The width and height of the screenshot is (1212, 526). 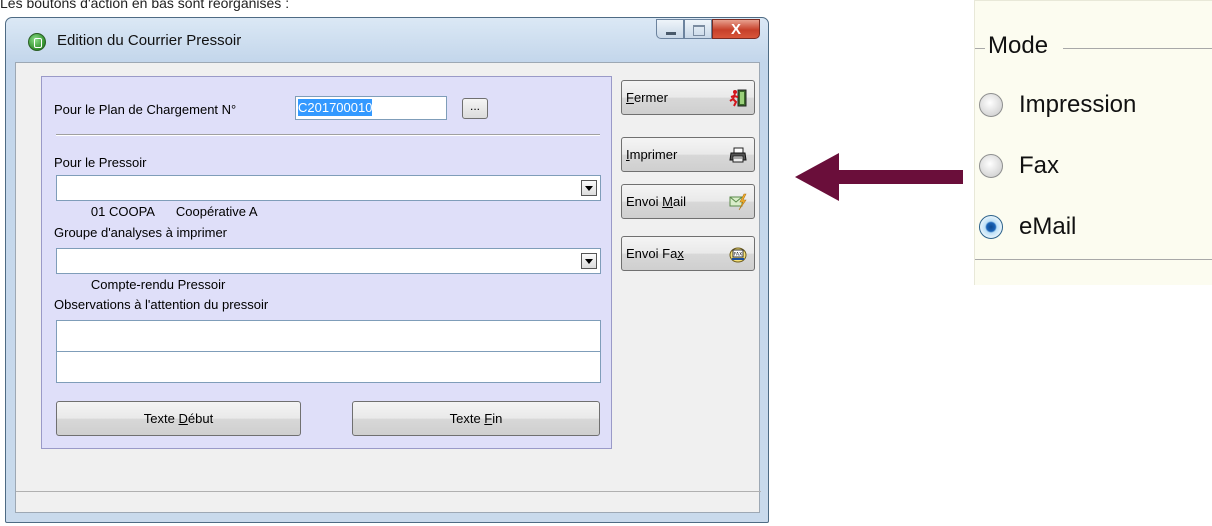 I want to click on close-icon: X, so click(x=735, y=29).